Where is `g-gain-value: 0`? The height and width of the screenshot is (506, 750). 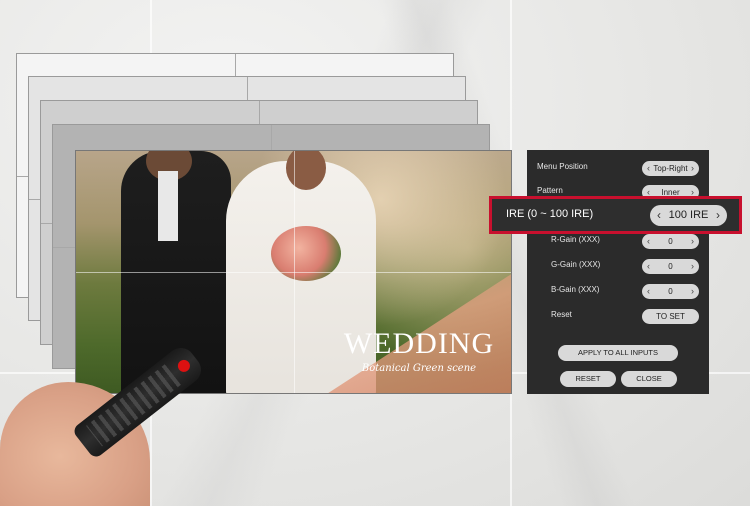 g-gain-value: 0 is located at coordinates (670, 266).